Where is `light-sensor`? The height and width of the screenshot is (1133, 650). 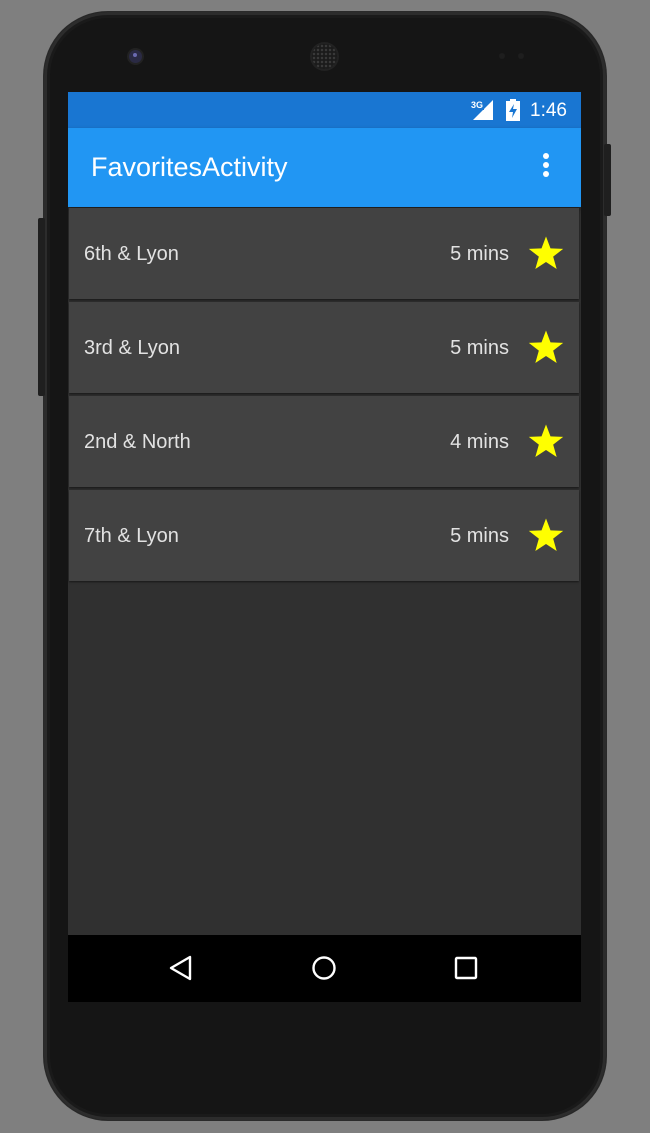 light-sensor is located at coordinates (521, 56).